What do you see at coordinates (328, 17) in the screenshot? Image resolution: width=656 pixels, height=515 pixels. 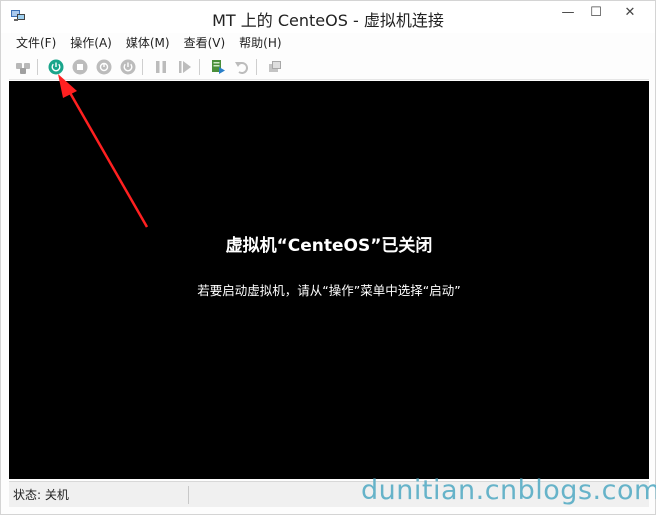 I see `title-bar: MT 上的 CenteOS - 虚拟机连接 — ☐ ✕` at bounding box center [328, 17].